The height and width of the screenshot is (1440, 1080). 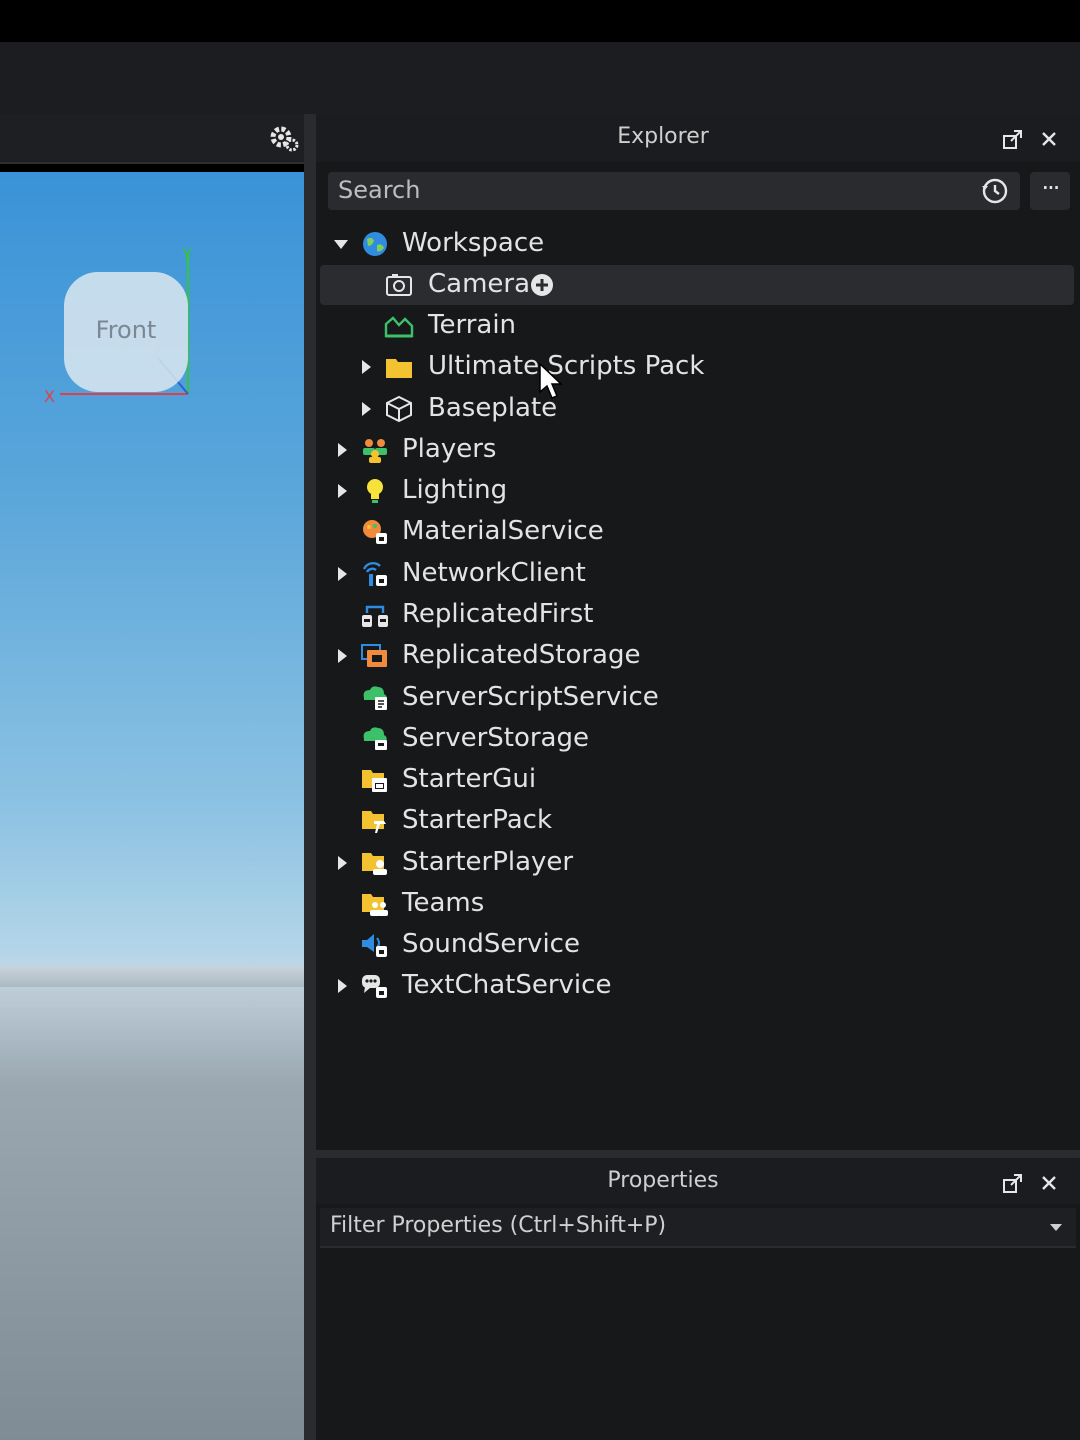 I want to click on terrain-icon, so click(x=399, y=327).